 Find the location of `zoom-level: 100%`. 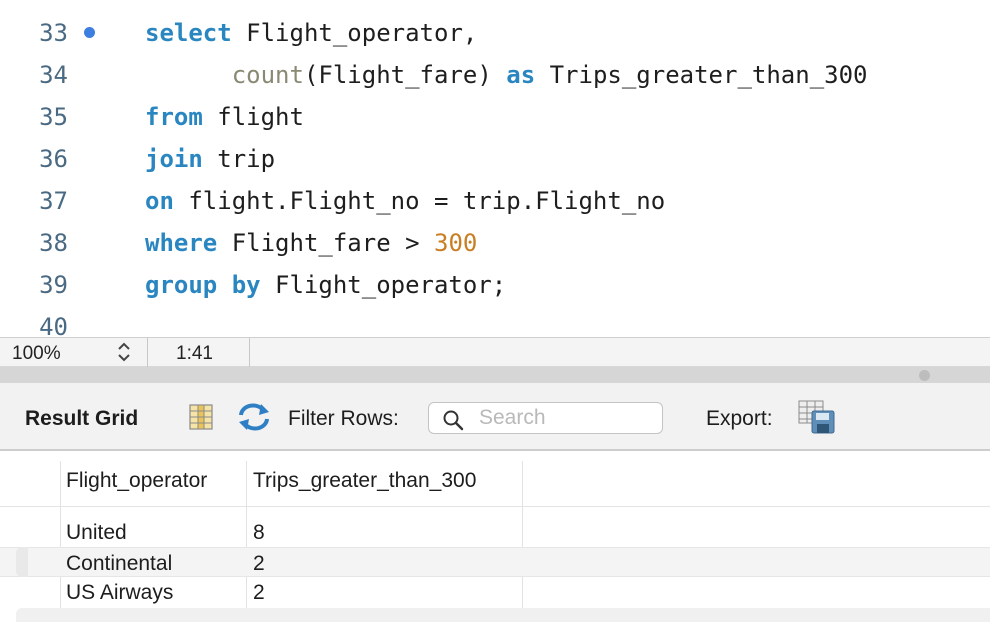

zoom-level: 100% is located at coordinates (36, 353).